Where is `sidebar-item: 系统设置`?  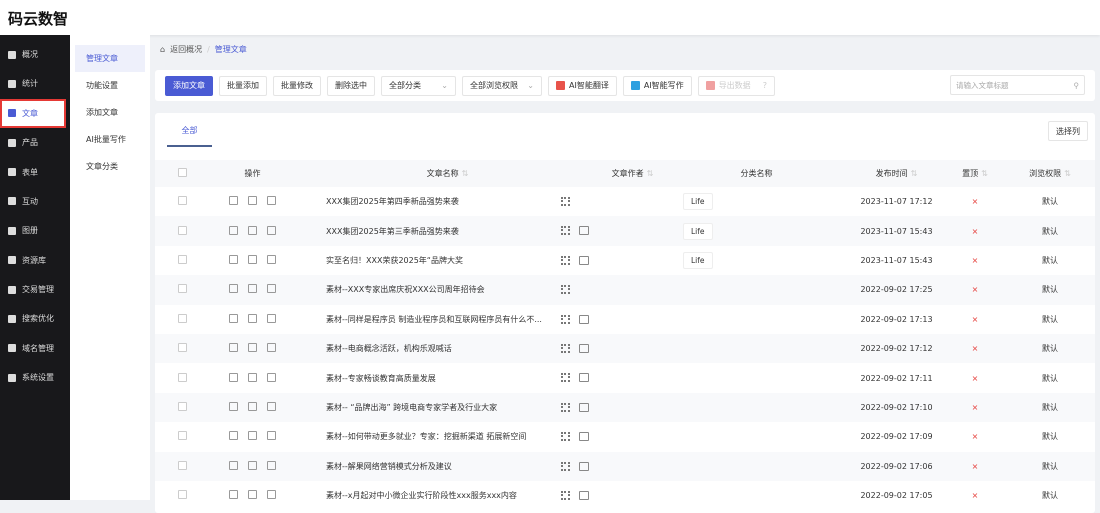 sidebar-item: 系统设置 is located at coordinates (35, 377).